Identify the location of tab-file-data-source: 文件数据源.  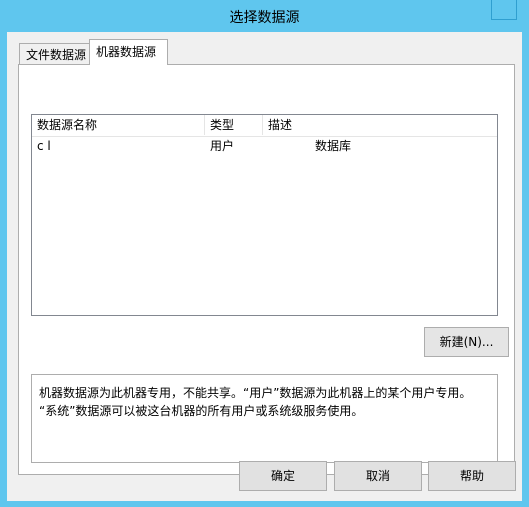
(58, 54).